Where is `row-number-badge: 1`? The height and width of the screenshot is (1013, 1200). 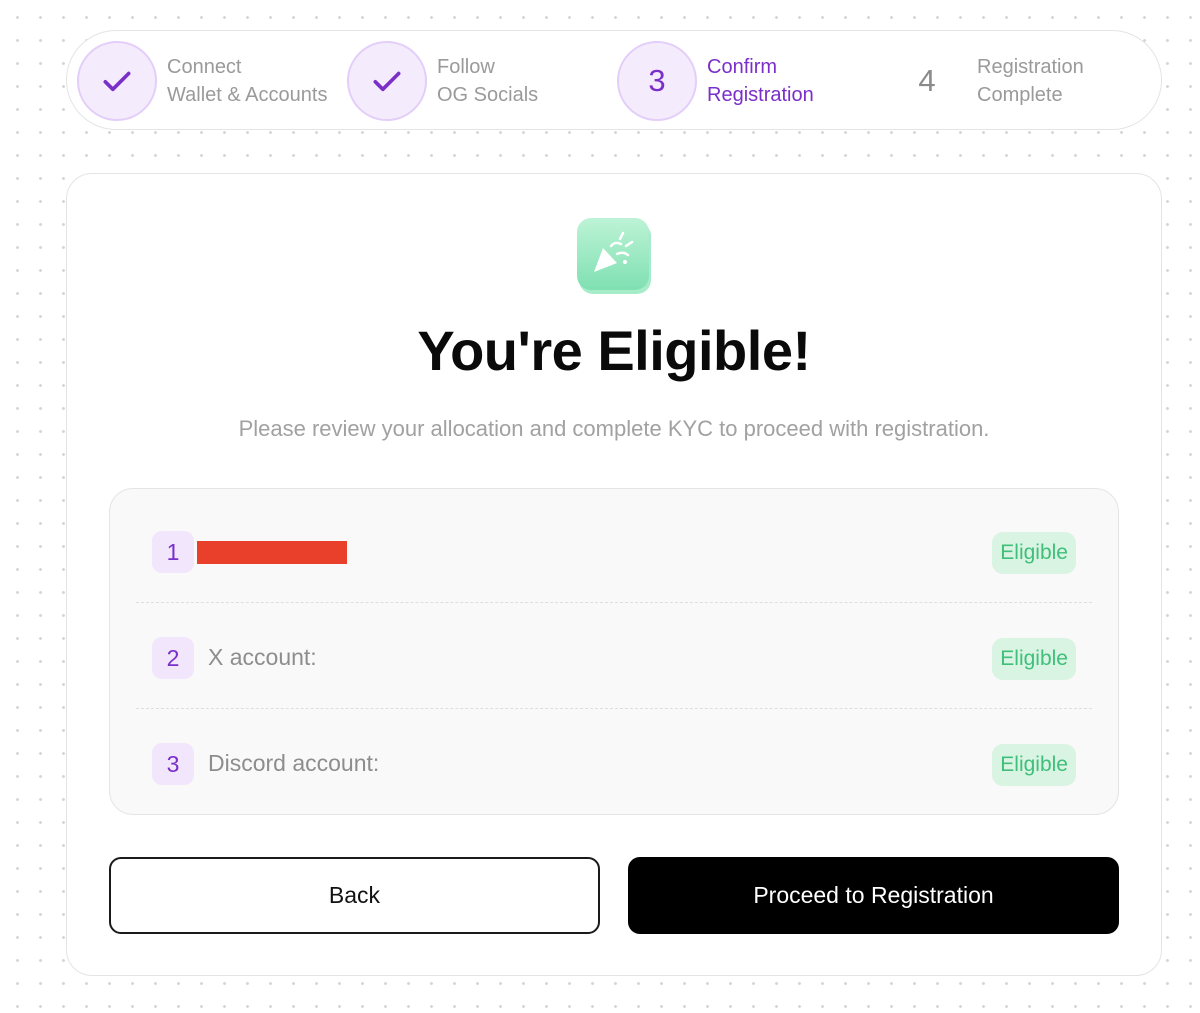 row-number-badge: 1 is located at coordinates (173, 552).